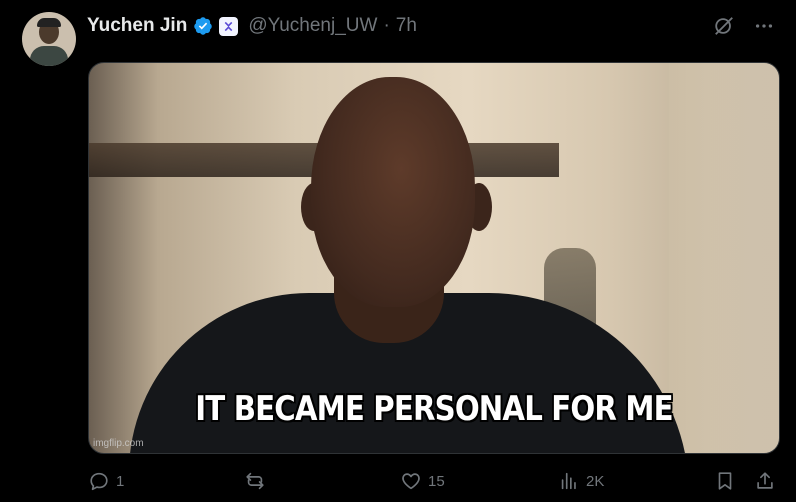  What do you see at coordinates (203, 26) in the screenshot?
I see `verified-badge-icon` at bounding box center [203, 26].